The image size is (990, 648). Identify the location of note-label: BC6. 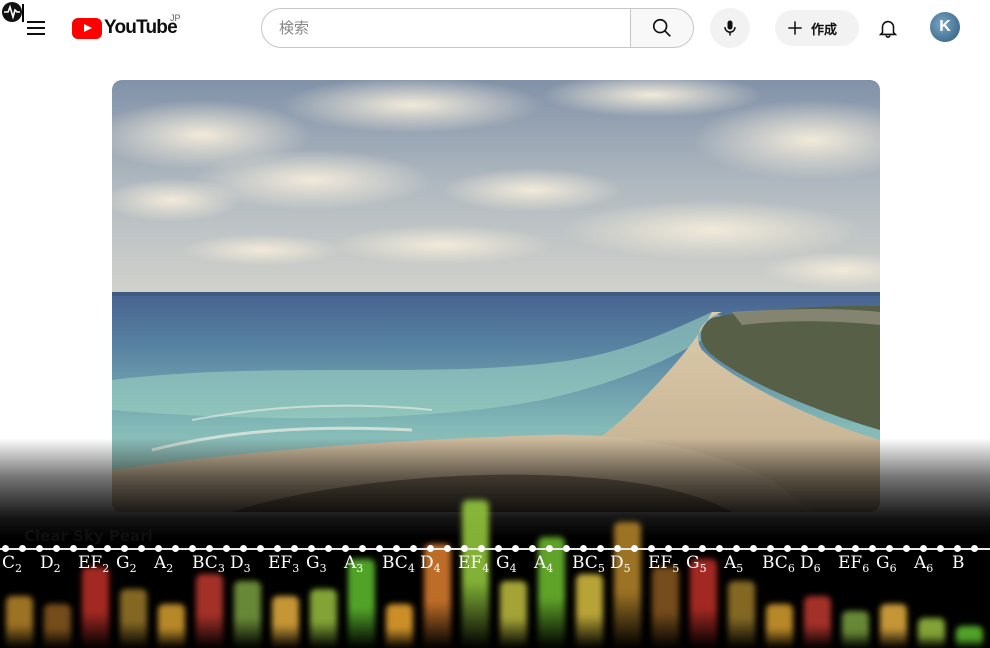
(778, 564).